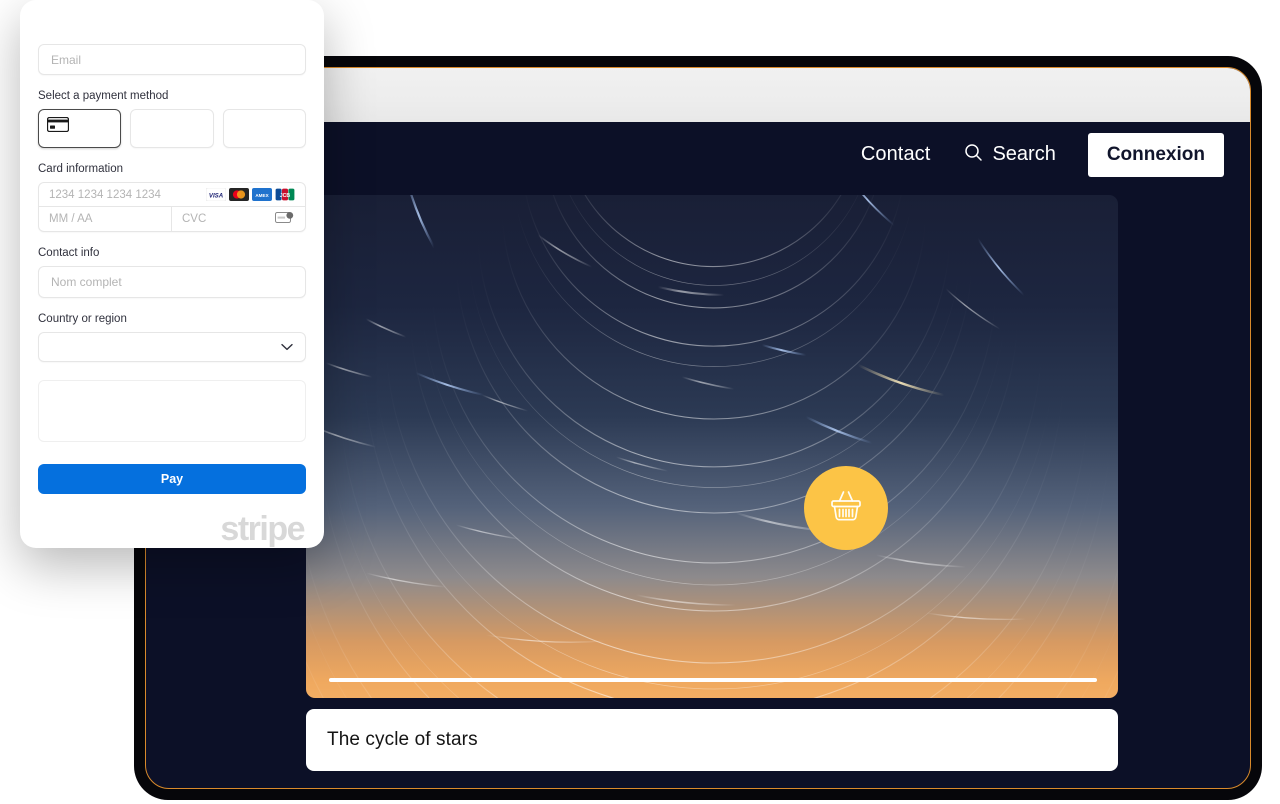 This screenshot has width=1280, height=804. I want to click on article-title: The cycle of stars, so click(402, 739).